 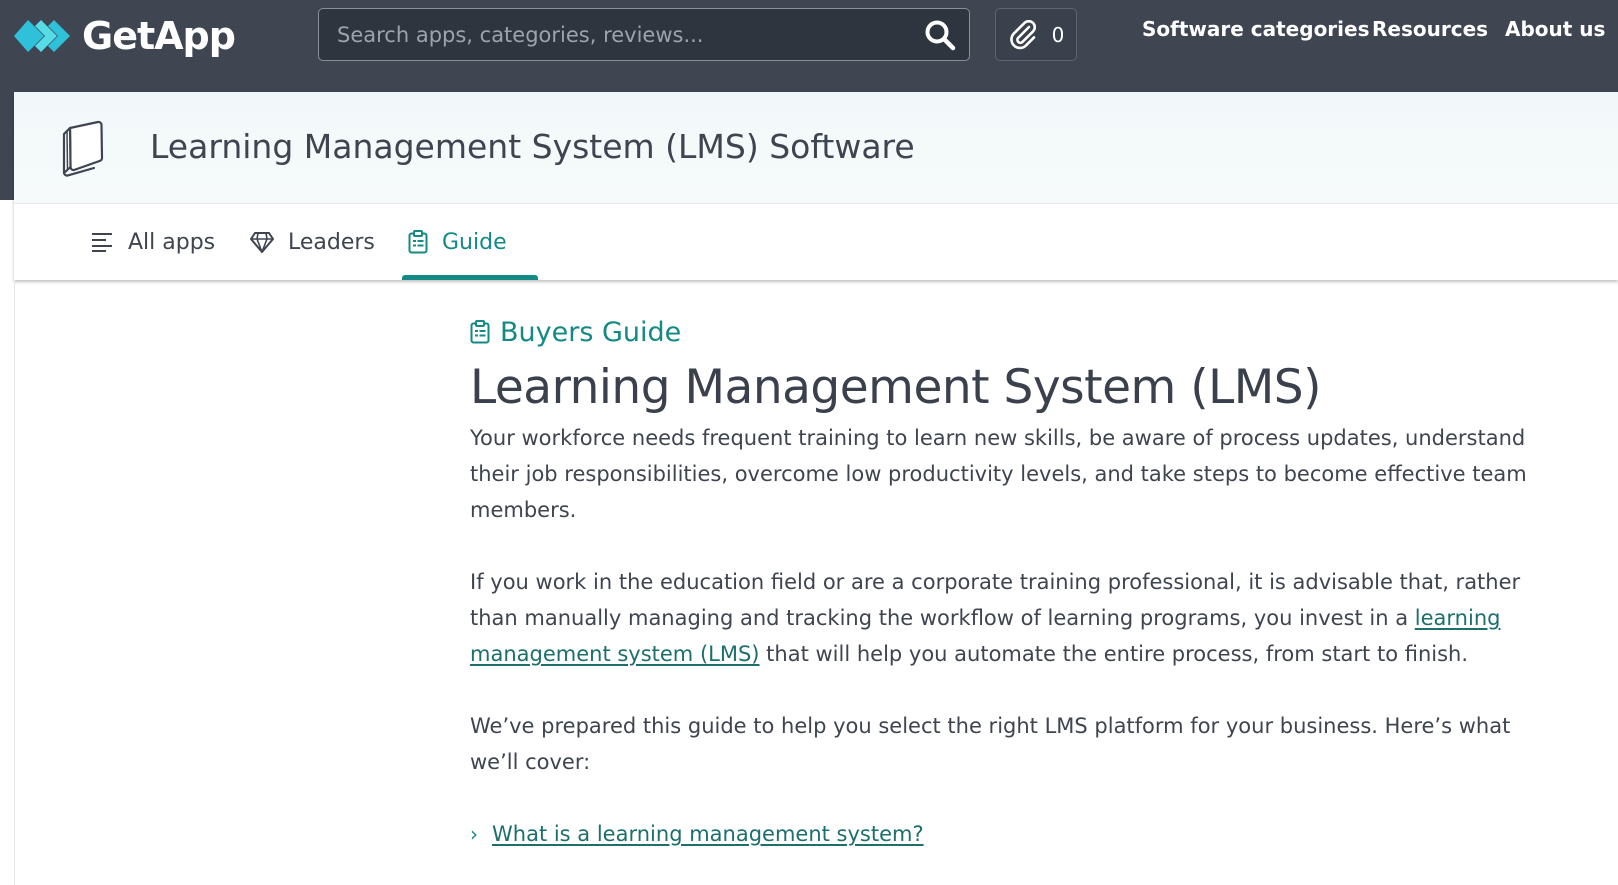 What do you see at coordinates (895, 387) in the screenshot?
I see `page-title: Learning Management System (LMS)` at bounding box center [895, 387].